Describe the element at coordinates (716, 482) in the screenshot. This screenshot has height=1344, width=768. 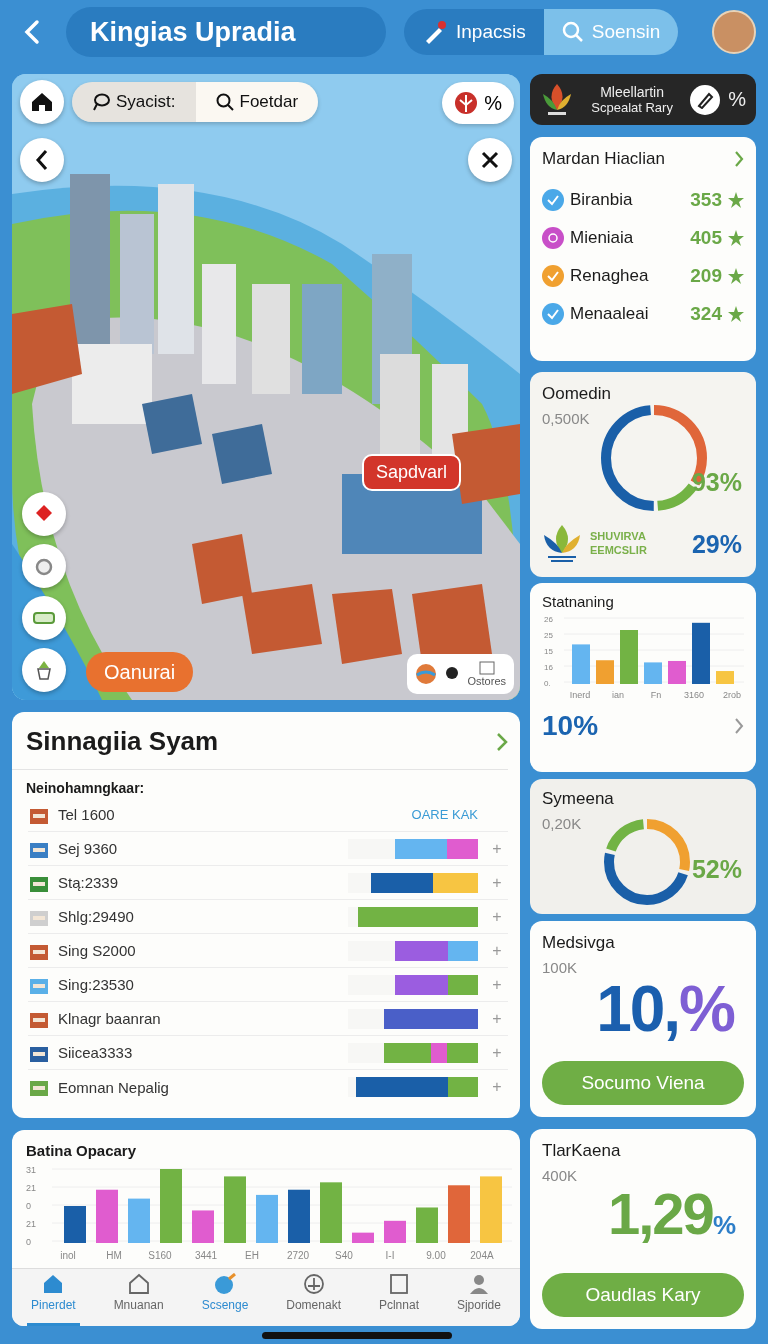
I see `percent-value: 93%` at that location.